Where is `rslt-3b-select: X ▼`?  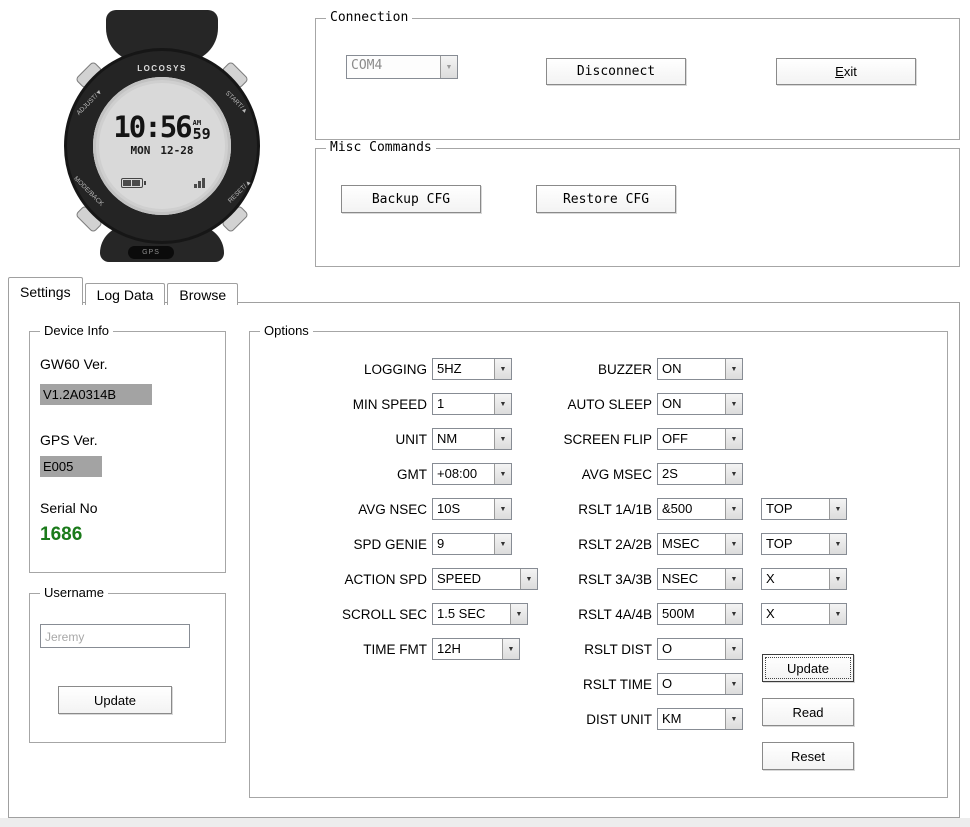 rslt-3b-select: X ▼ is located at coordinates (804, 579).